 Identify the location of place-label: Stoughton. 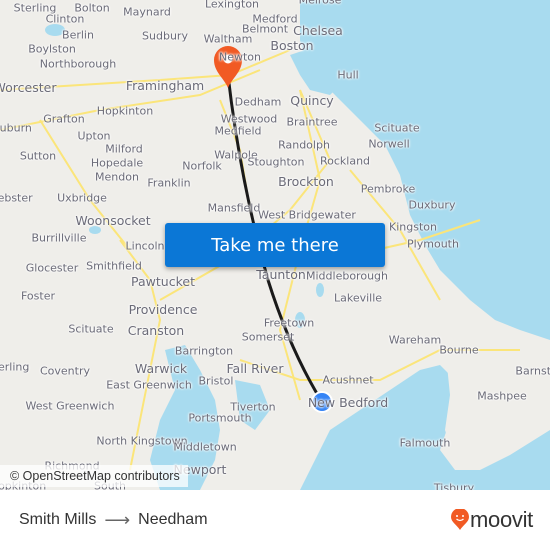
(276, 162).